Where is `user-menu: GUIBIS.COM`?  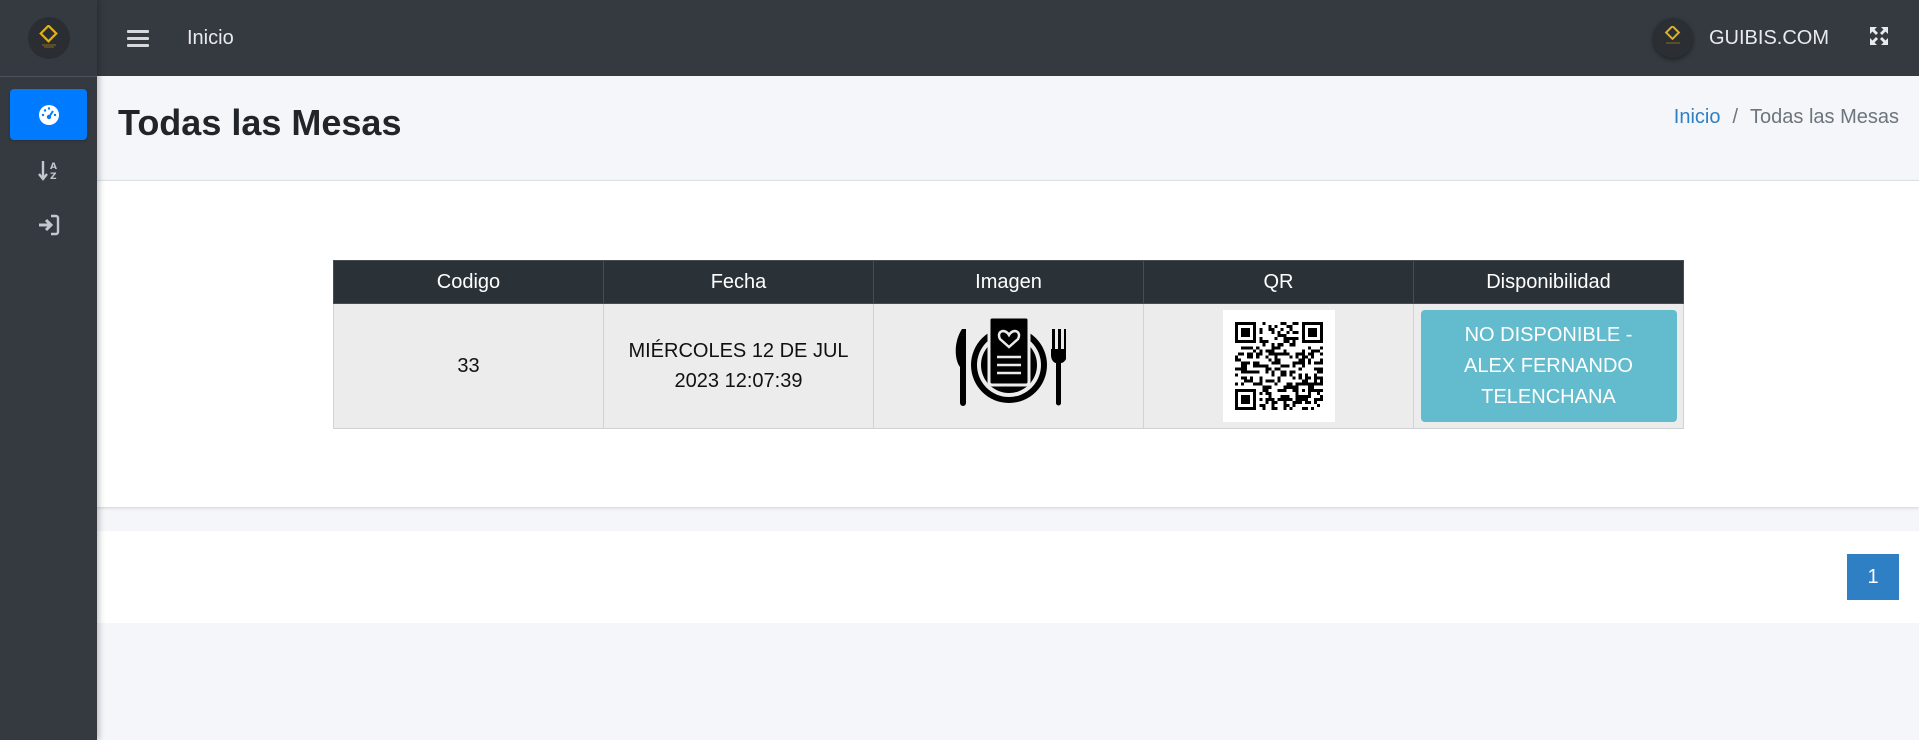 user-menu: GUIBIS.COM is located at coordinates (1770, 38).